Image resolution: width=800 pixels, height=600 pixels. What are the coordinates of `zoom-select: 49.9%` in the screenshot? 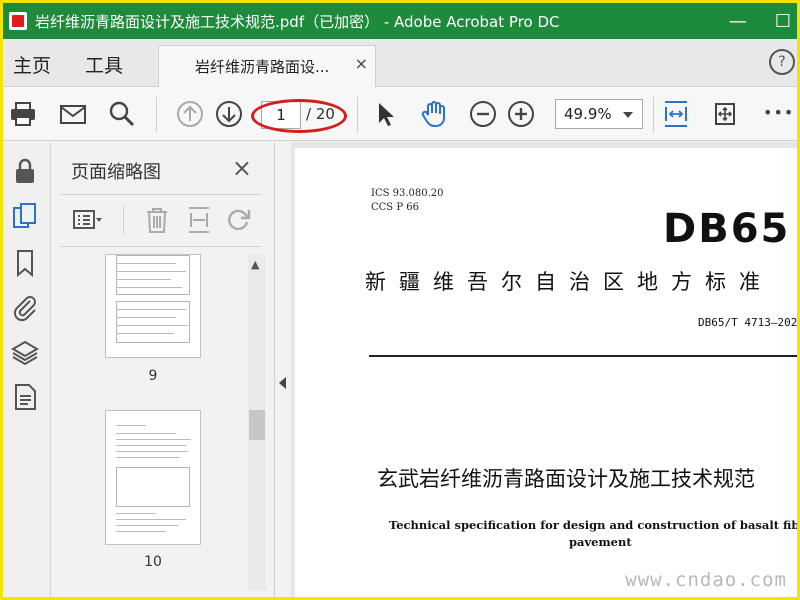 It's located at (599, 114).